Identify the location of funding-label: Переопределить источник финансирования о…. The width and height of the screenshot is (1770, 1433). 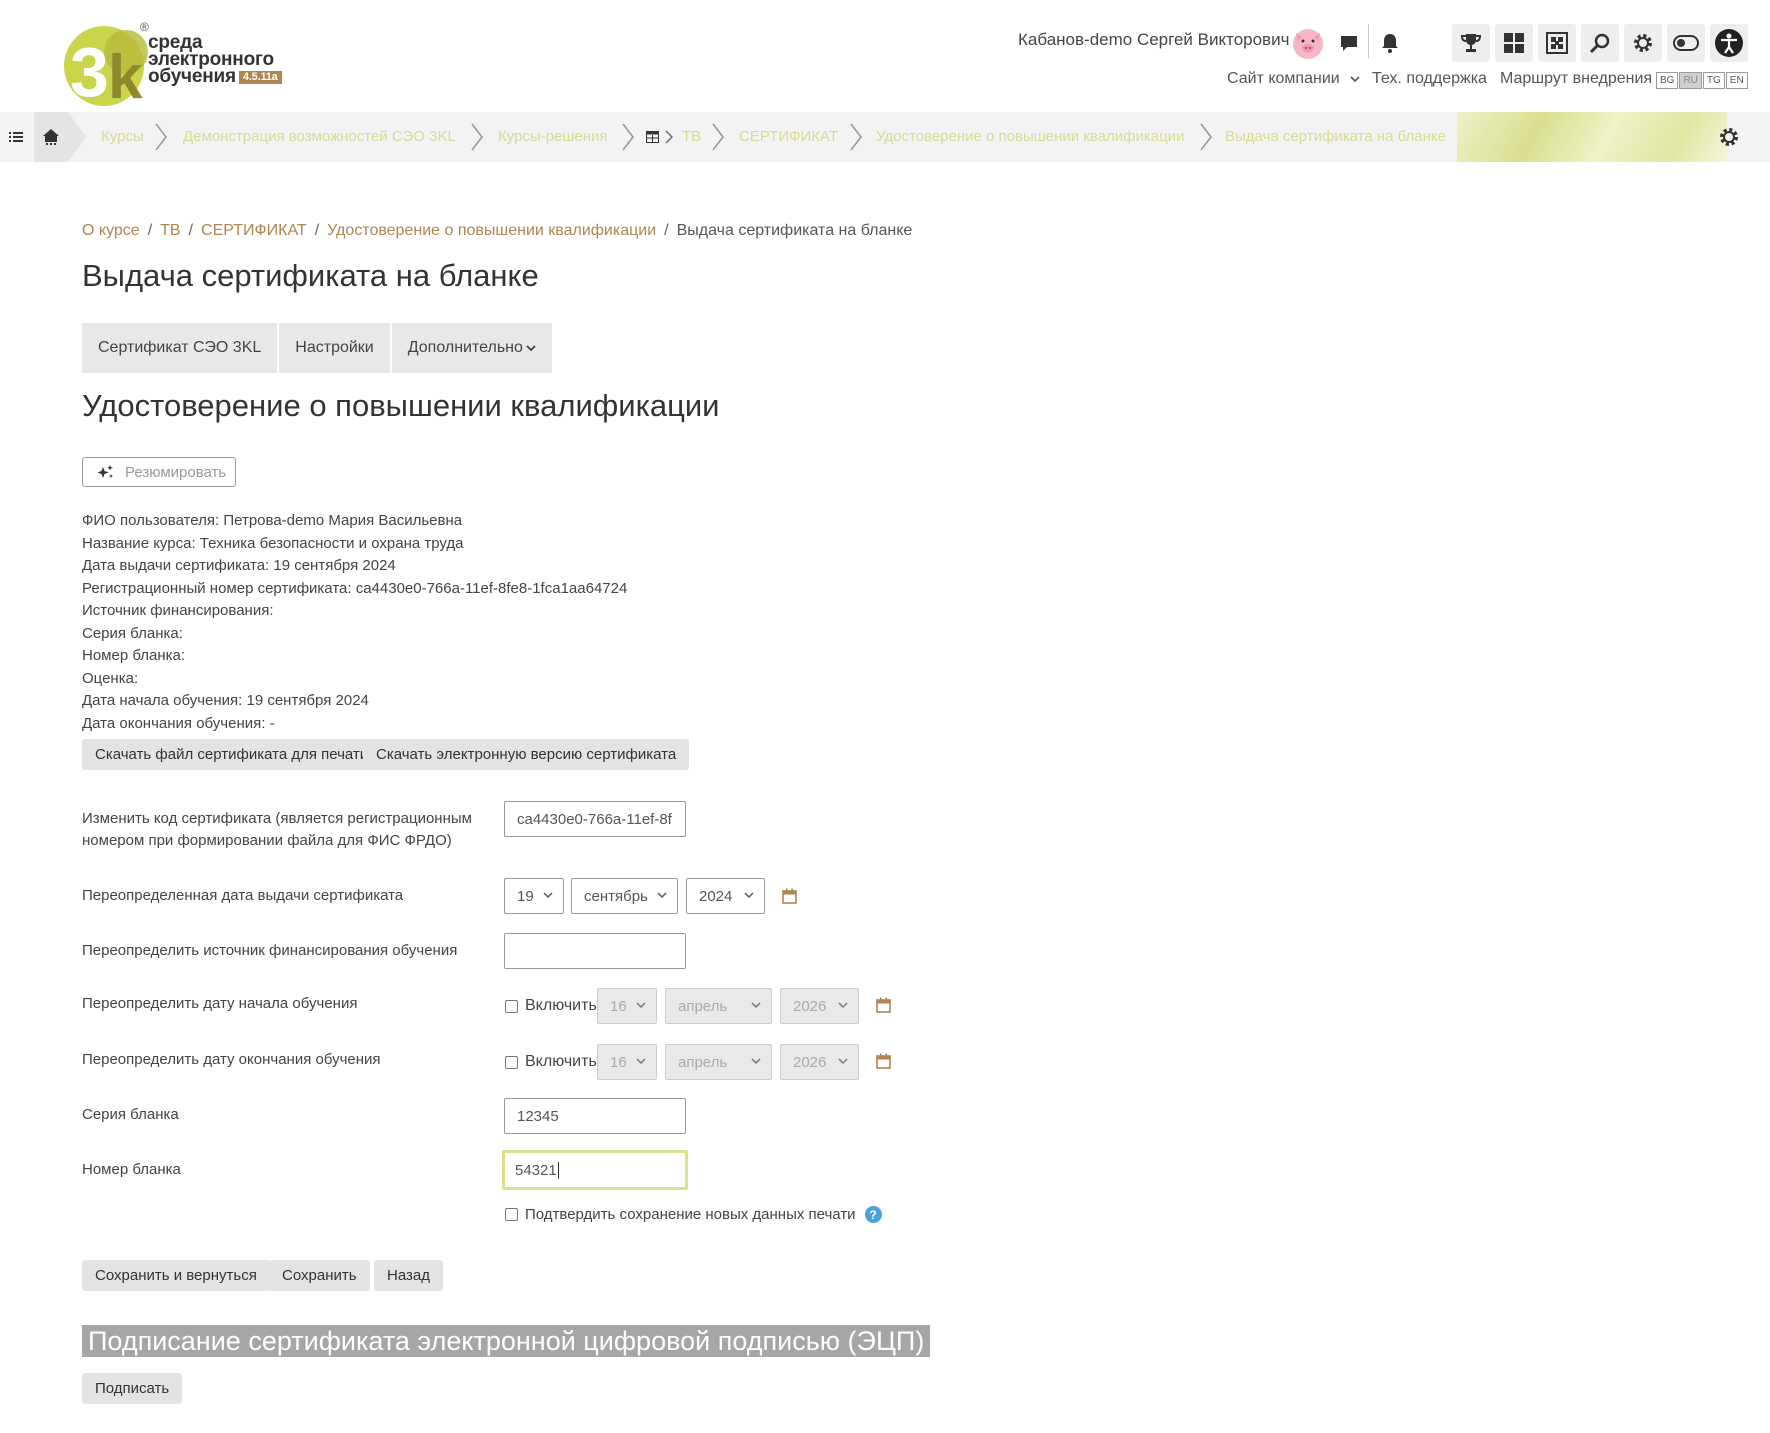
(270, 950).